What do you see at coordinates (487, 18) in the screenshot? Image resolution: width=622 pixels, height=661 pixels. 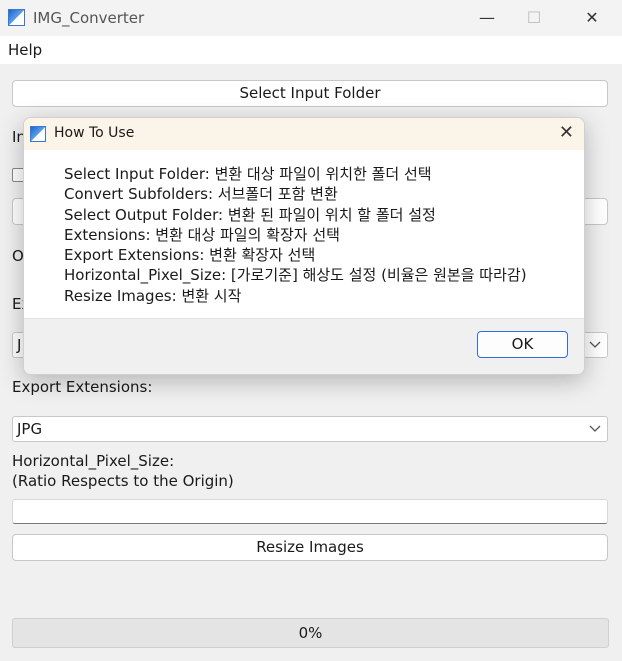 I see `minimize-button: —` at bounding box center [487, 18].